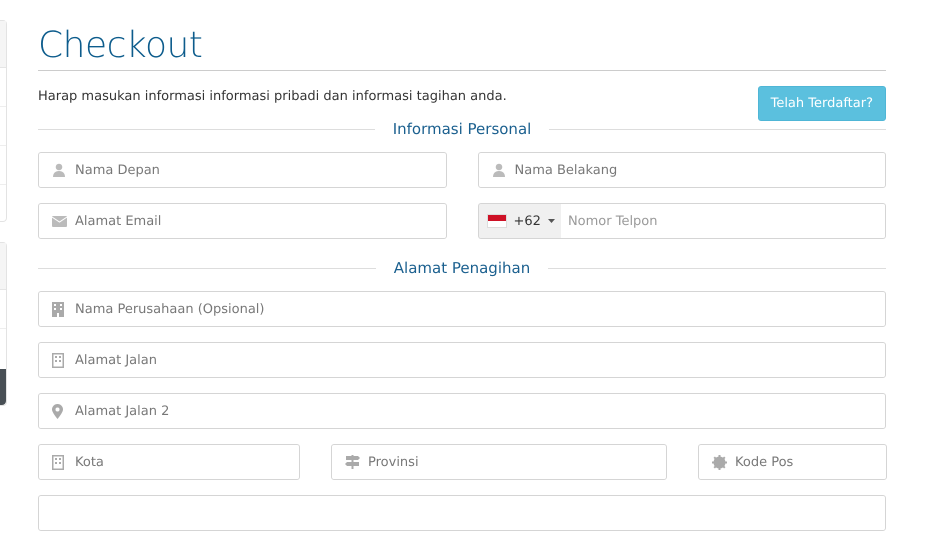 The height and width of the screenshot is (539, 944). Describe the element at coordinates (462, 513) in the screenshot. I see `input-field` at that location.